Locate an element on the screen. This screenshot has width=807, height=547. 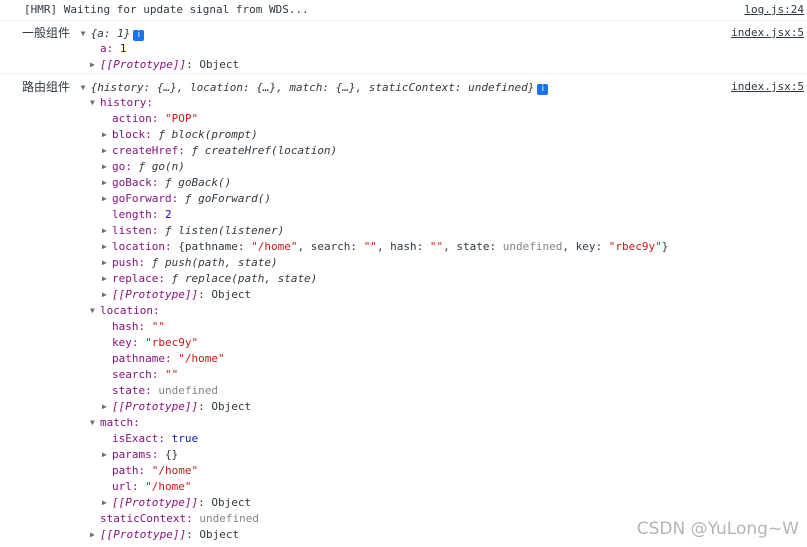
prop-path: path: "/home" is located at coordinates (155, 470).